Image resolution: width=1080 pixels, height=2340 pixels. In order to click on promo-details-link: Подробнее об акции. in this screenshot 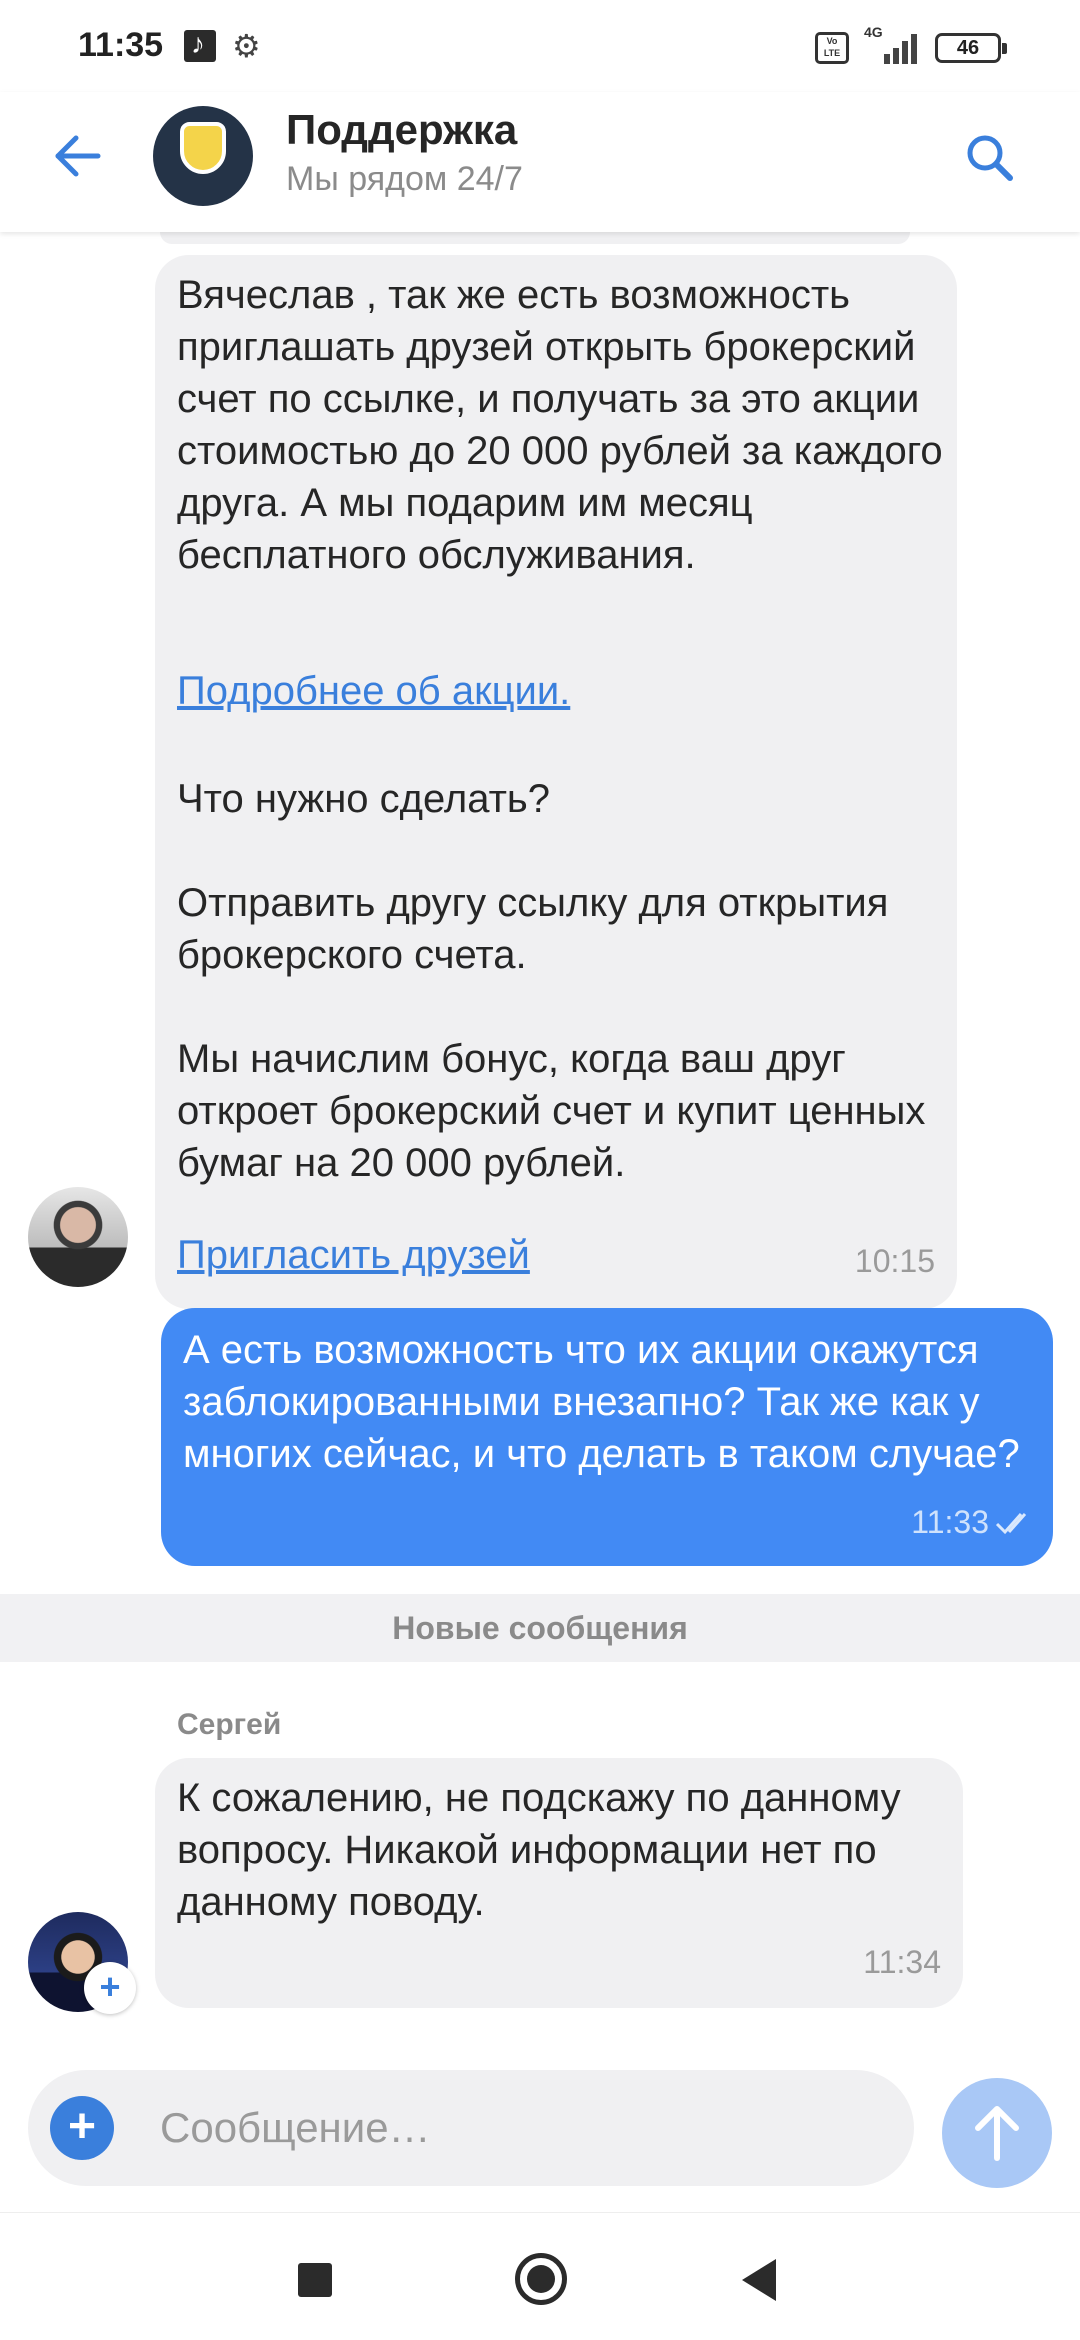, I will do `click(373, 691)`.